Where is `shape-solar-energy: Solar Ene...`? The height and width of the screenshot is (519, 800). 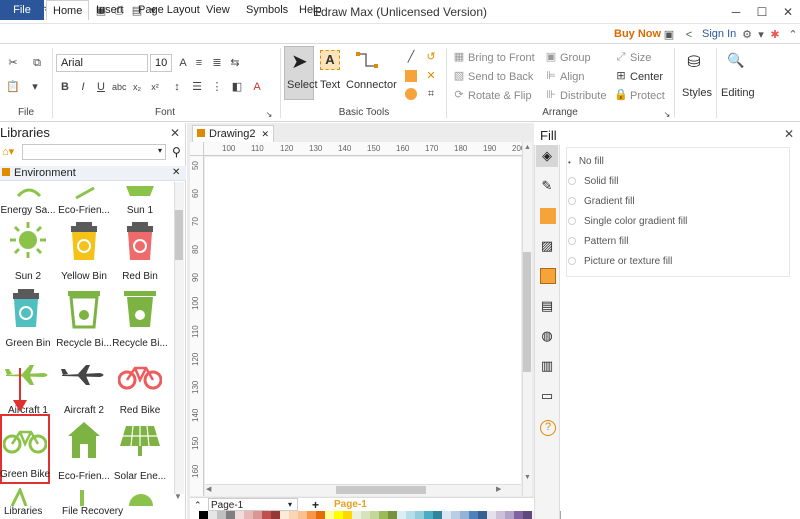
shape-solar-energy: Solar Ene... is located at coordinates (140, 449).